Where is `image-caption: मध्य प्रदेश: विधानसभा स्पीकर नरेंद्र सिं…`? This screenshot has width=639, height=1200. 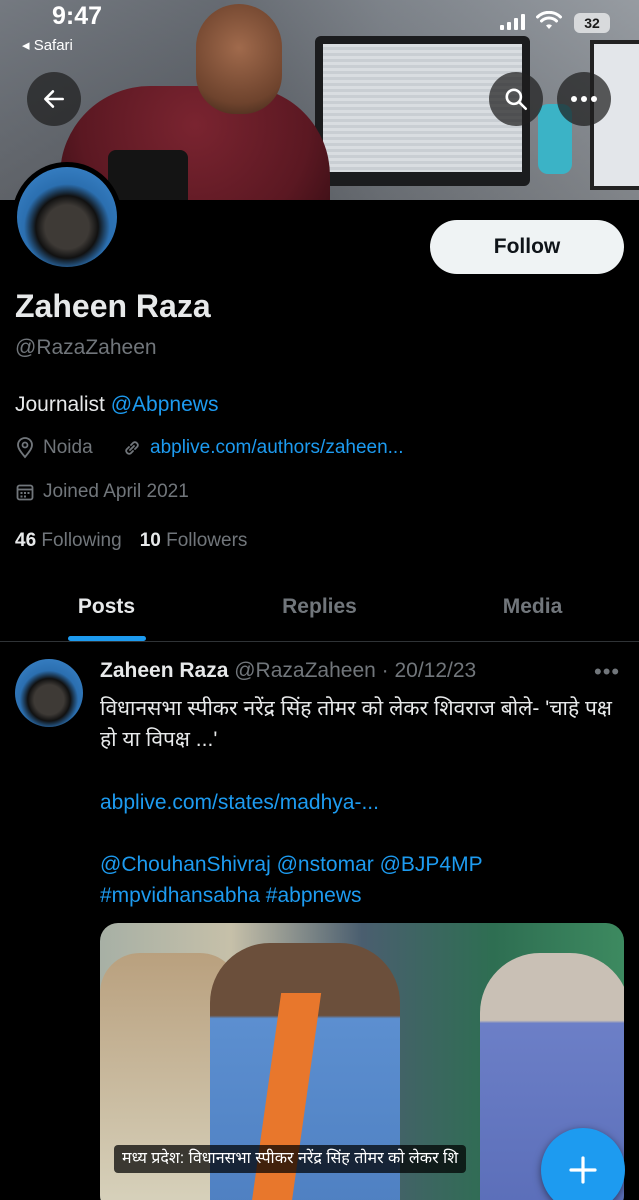
image-caption: मध्य प्रदेश: विधानसभा स्पीकर नरेंद्र सिं… is located at coordinates (290, 1159).